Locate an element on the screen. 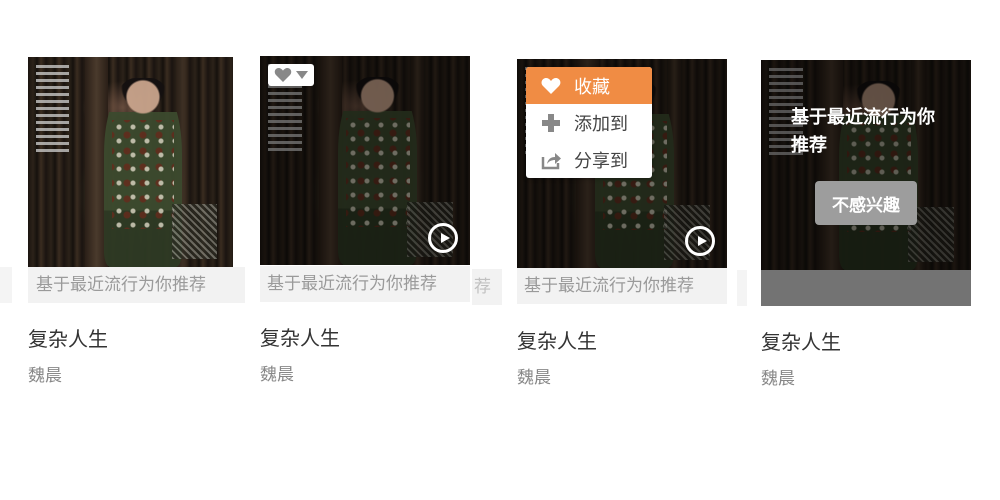 This screenshot has width=1000, height=500. menu-item-collect: 收藏 is located at coordinates (589, 85).